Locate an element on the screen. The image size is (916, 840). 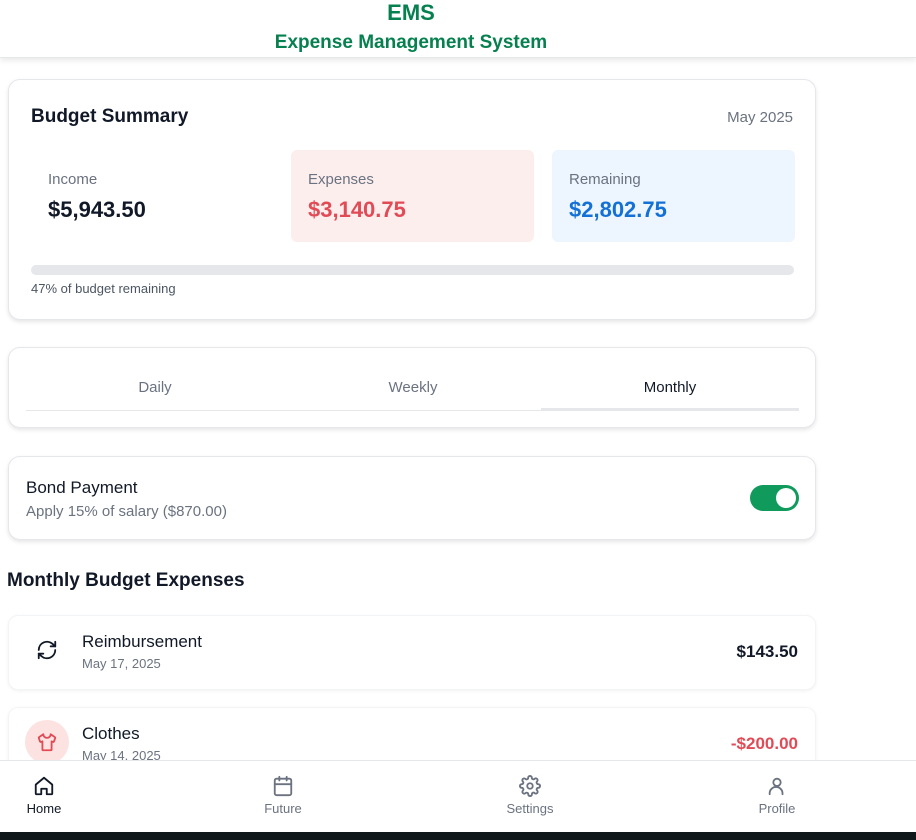
home-icon is located at coordinates (44, 786).